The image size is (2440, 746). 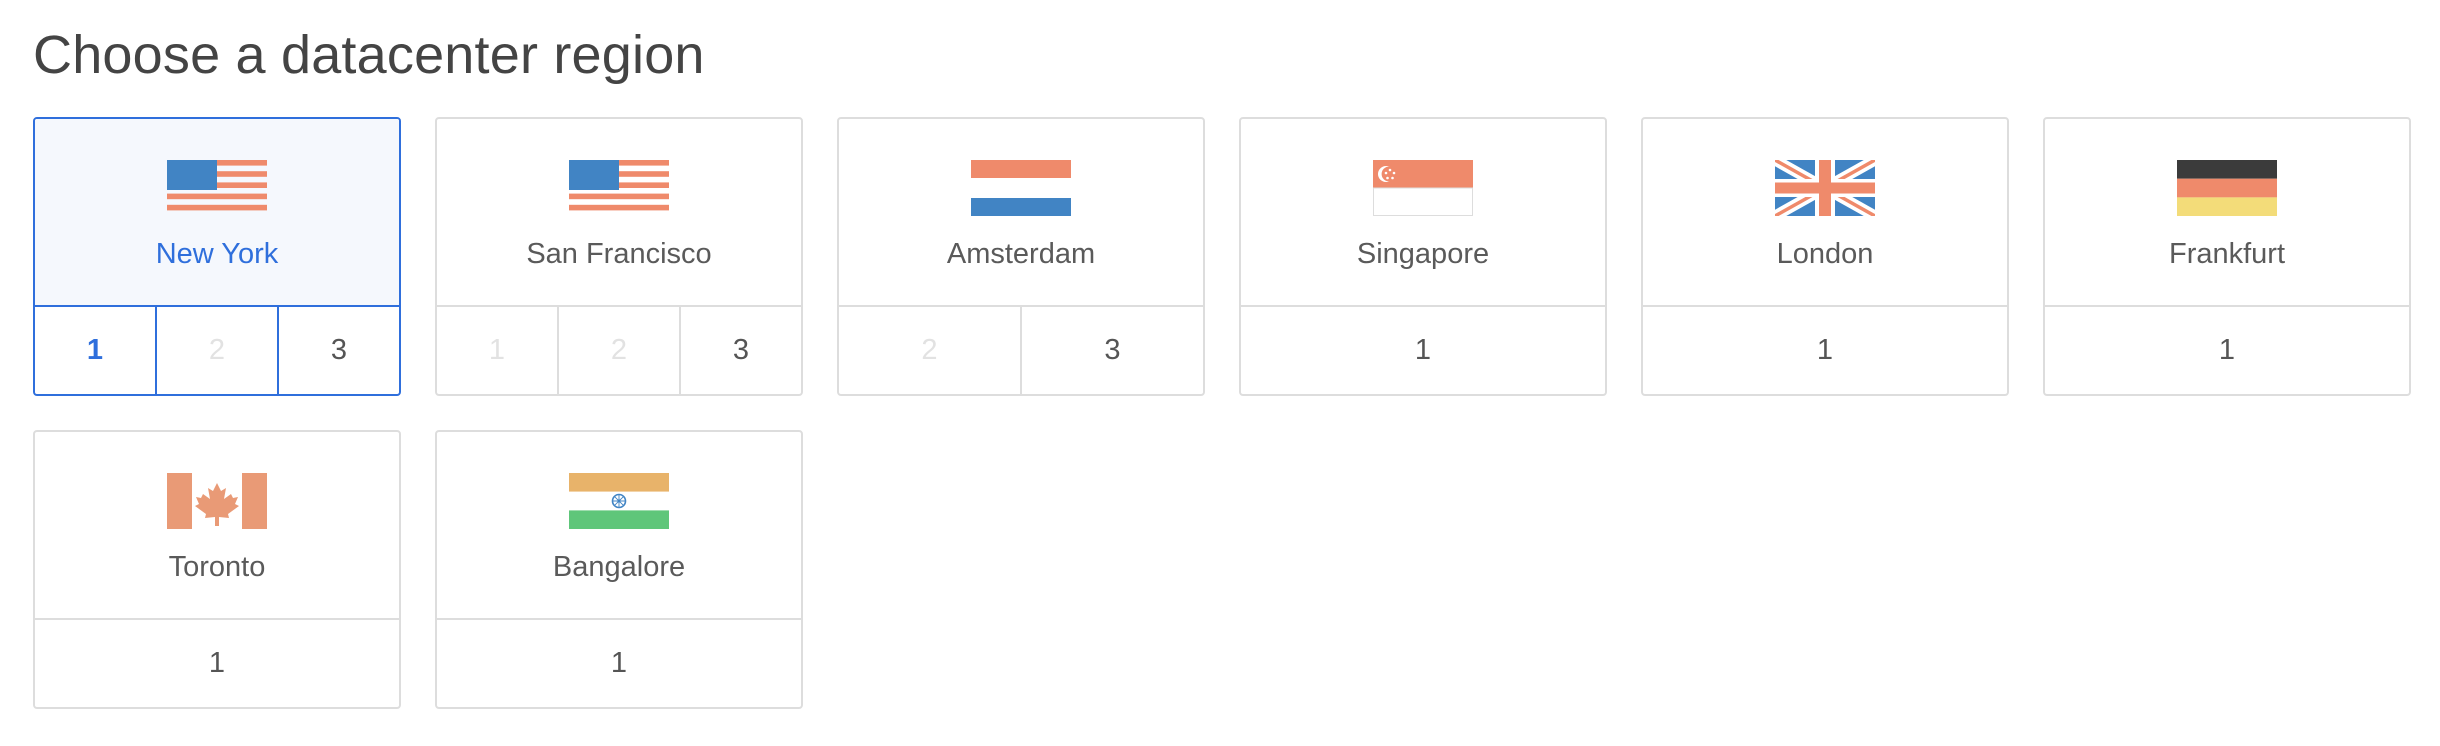 I want to click on region-name: Frankfurt, so click(x=2227, y=254).